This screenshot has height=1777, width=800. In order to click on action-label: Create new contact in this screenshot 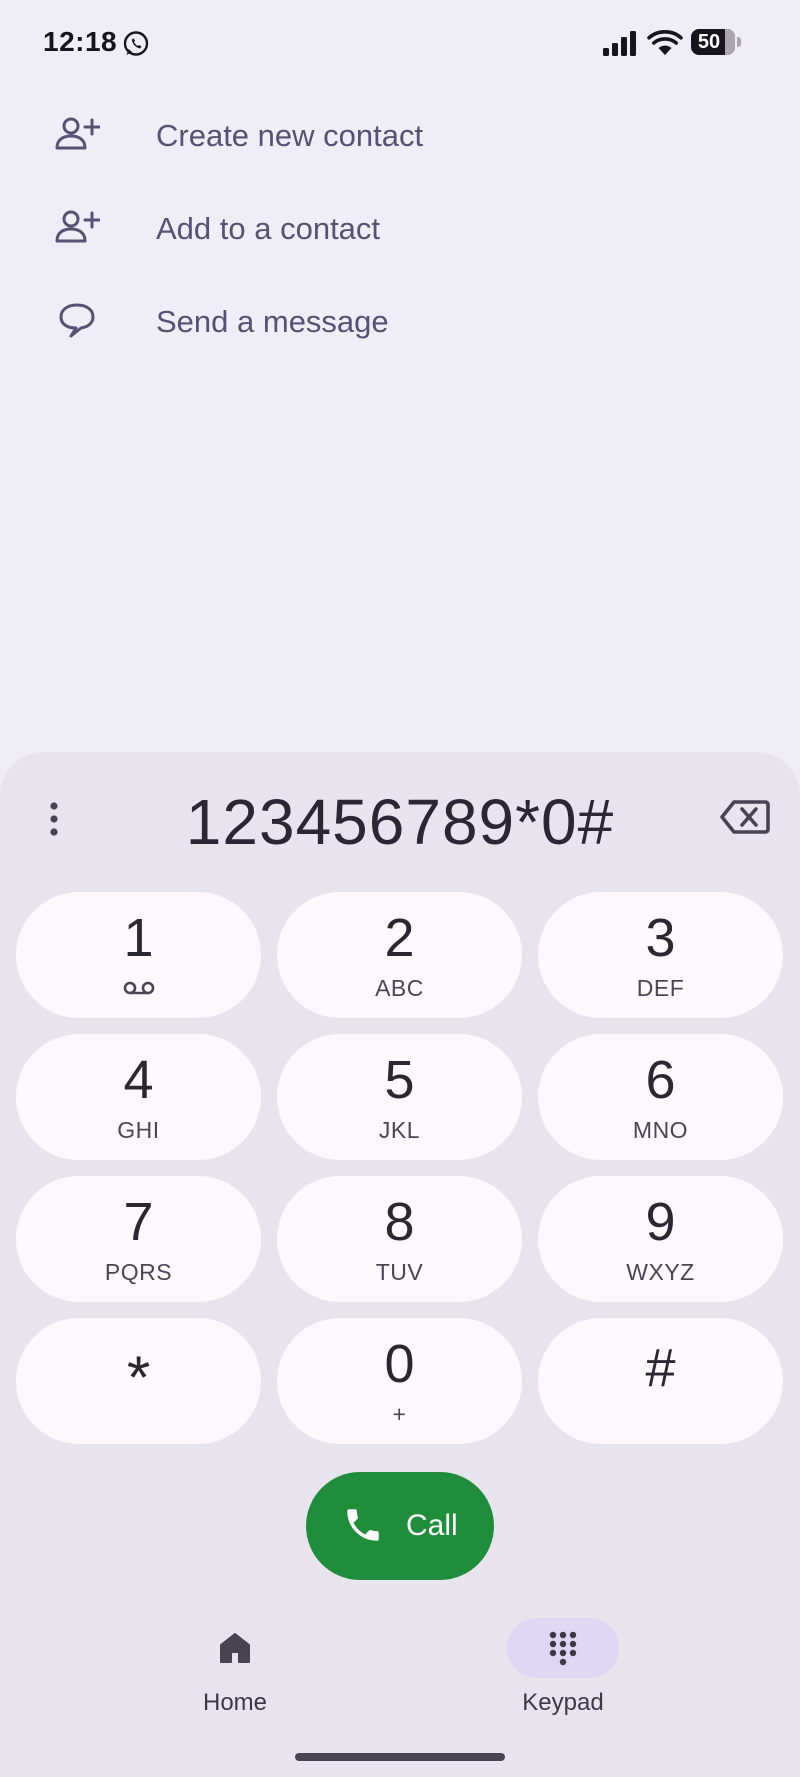, I will do `click(290, 135)`.